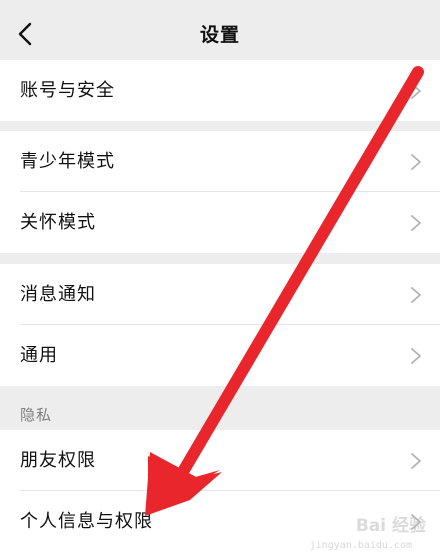 The image size is (440, 554). What do you see at coordinates (39, 355) in the screenshot?
I see `settings-item-label: 通用` at bounding box center [39, 355].